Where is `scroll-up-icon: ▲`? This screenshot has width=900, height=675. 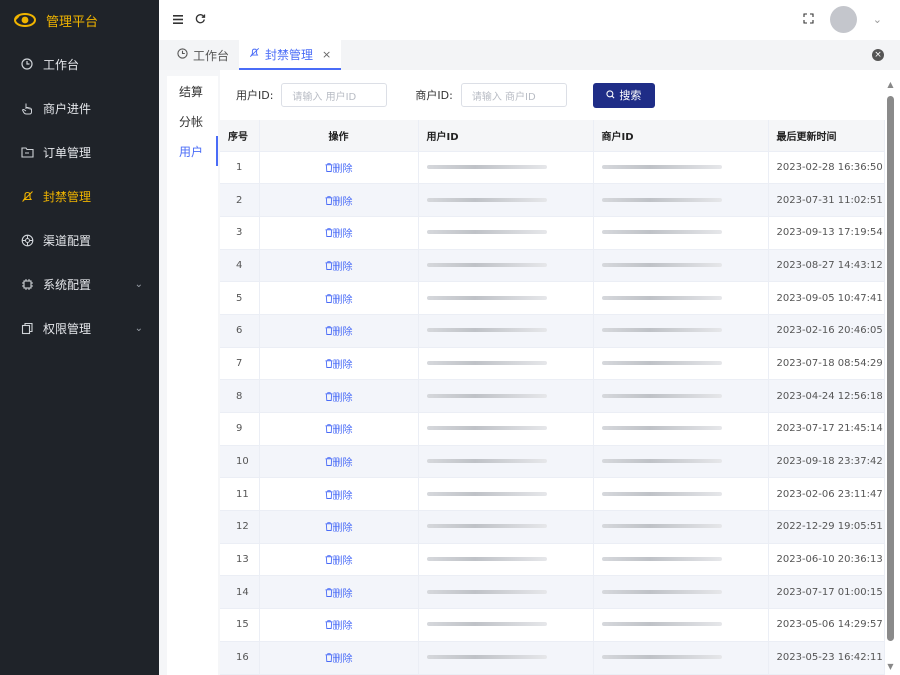 scroll-up-icon: ▲ is located at coordinates (890, 84).